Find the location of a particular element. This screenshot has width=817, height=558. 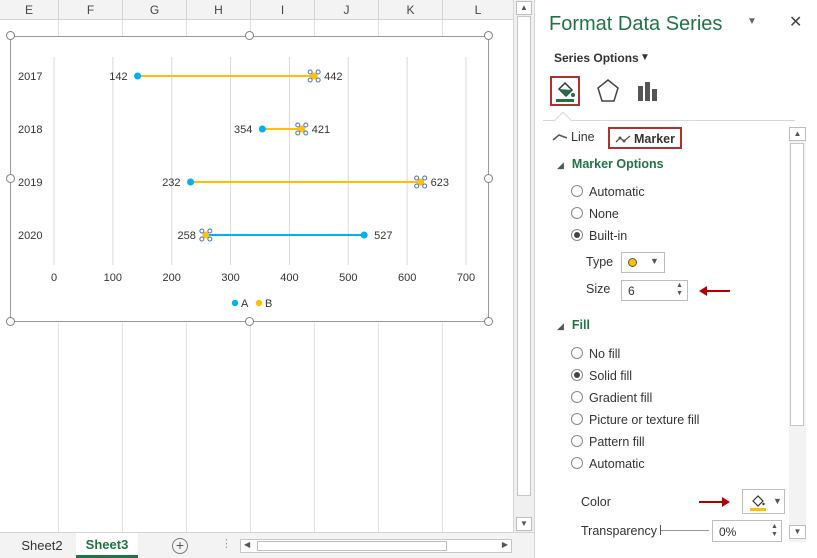

radio-automatic-fill: Automatic is located at coordinates (608, 465).